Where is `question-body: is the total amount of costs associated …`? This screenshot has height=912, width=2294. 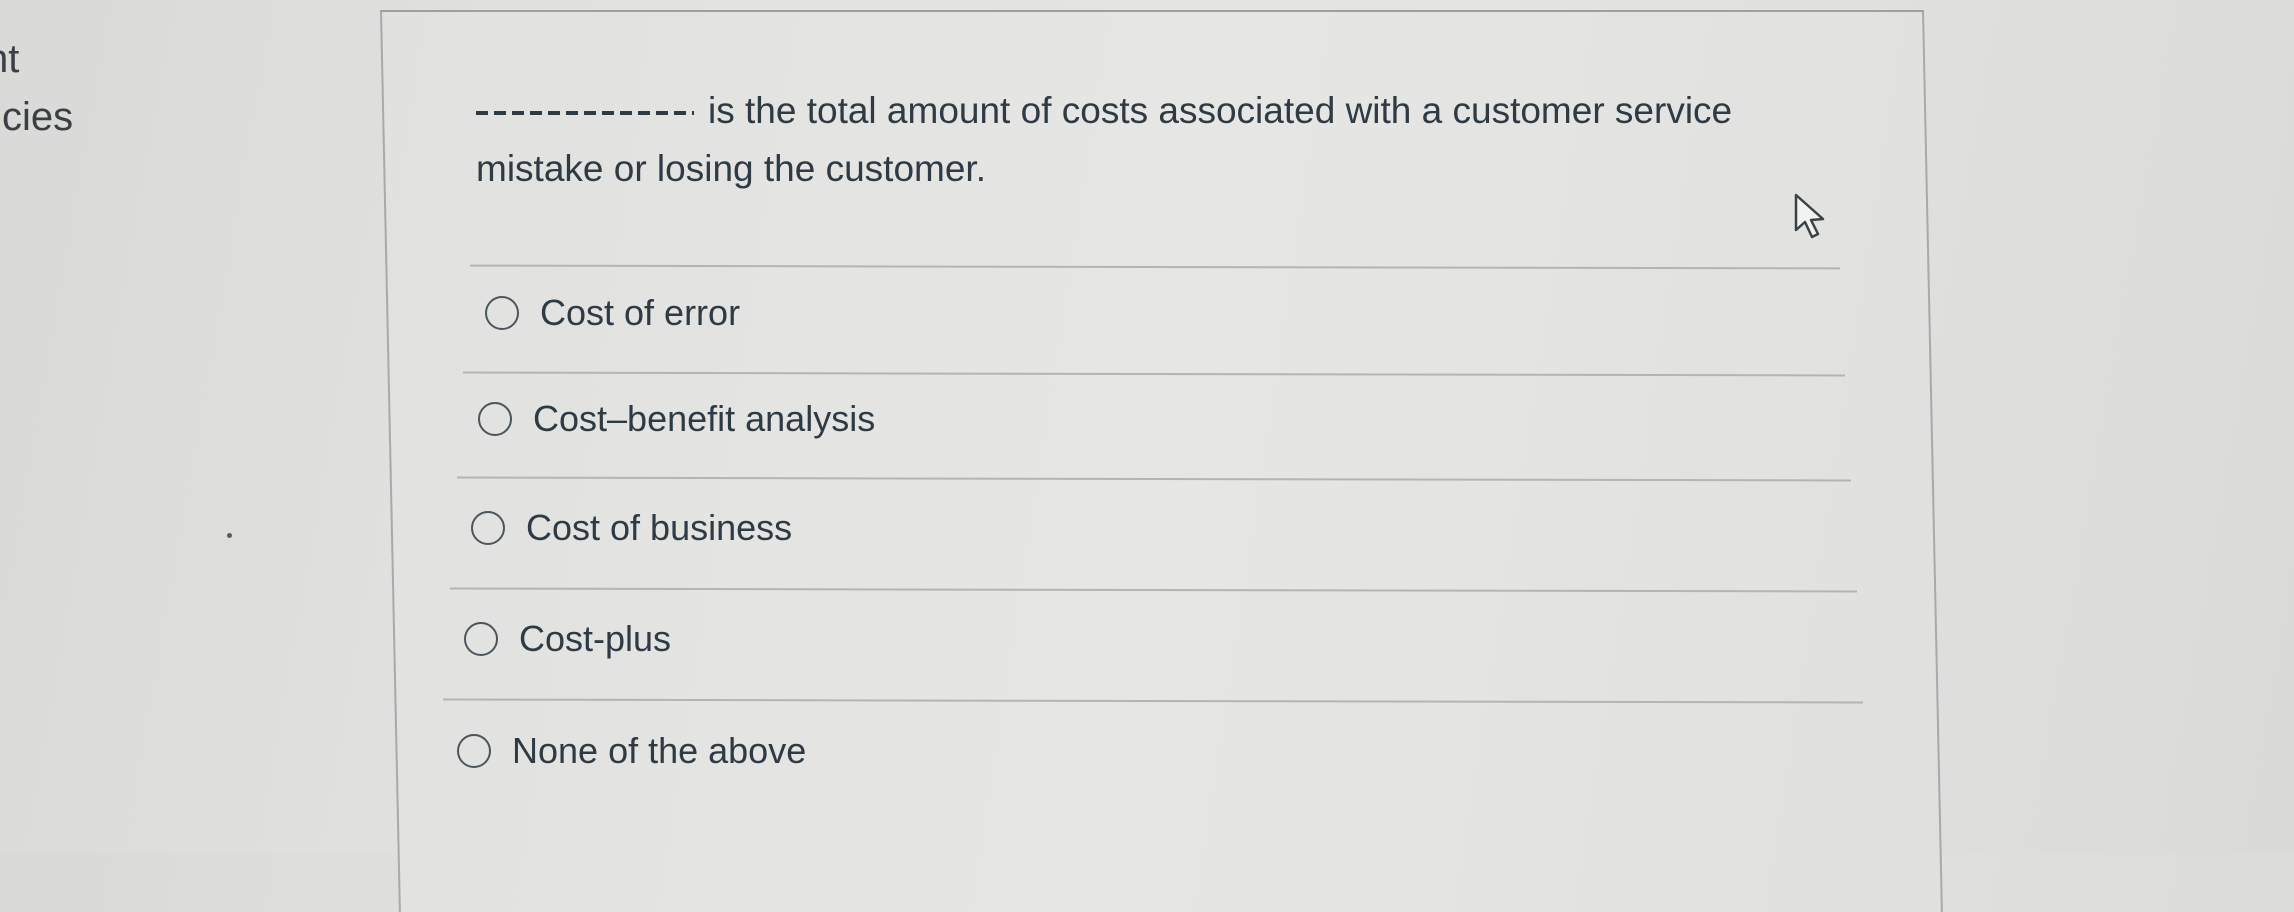 question-body: is the total amount of costs associated … is located at coordinates (1104, 139).